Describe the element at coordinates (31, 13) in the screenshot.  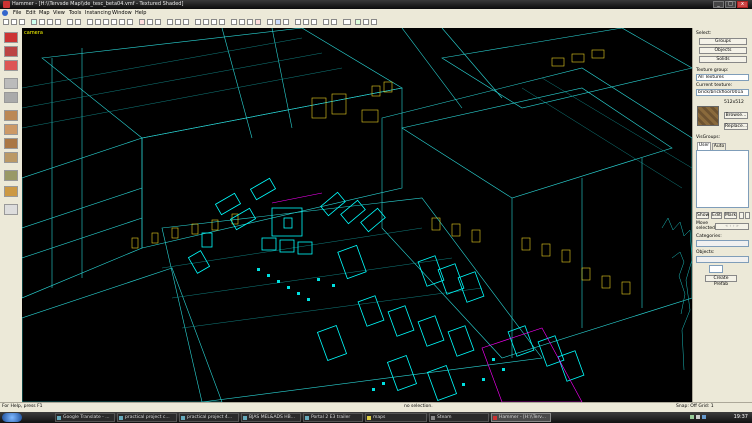
I see `menu-edit: Edit` at that location.